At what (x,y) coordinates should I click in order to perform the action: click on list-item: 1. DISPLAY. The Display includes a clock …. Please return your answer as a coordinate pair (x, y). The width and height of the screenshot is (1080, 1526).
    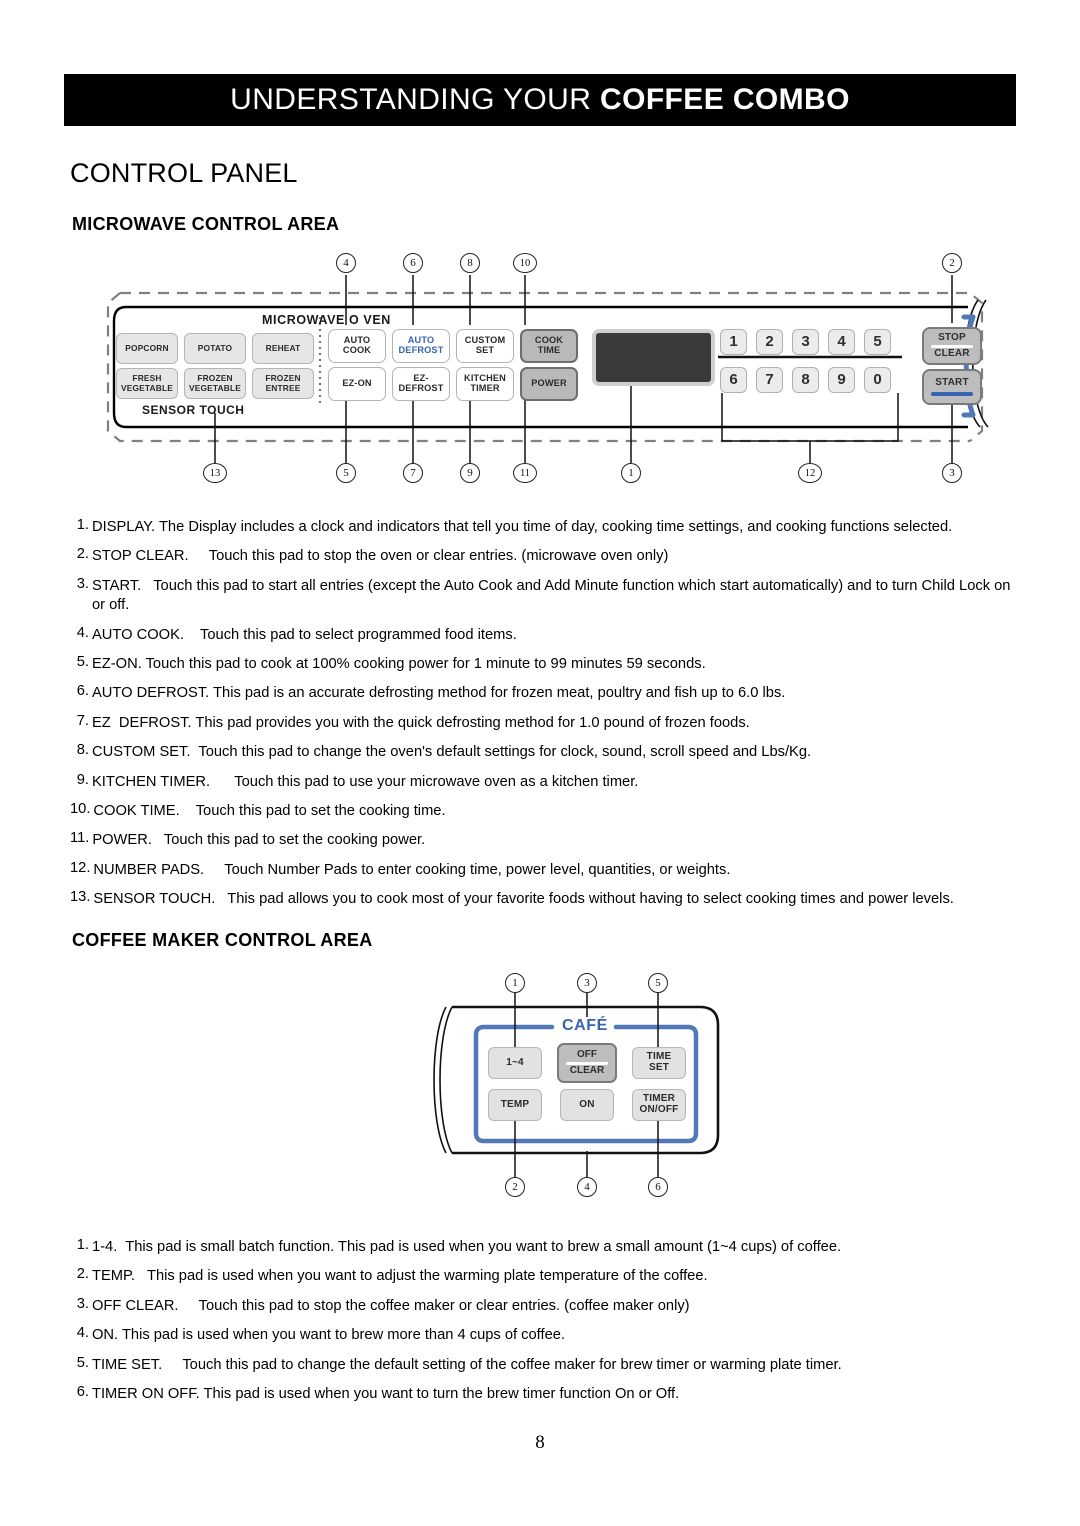
    Looking at the image, I should click on (514, 526).